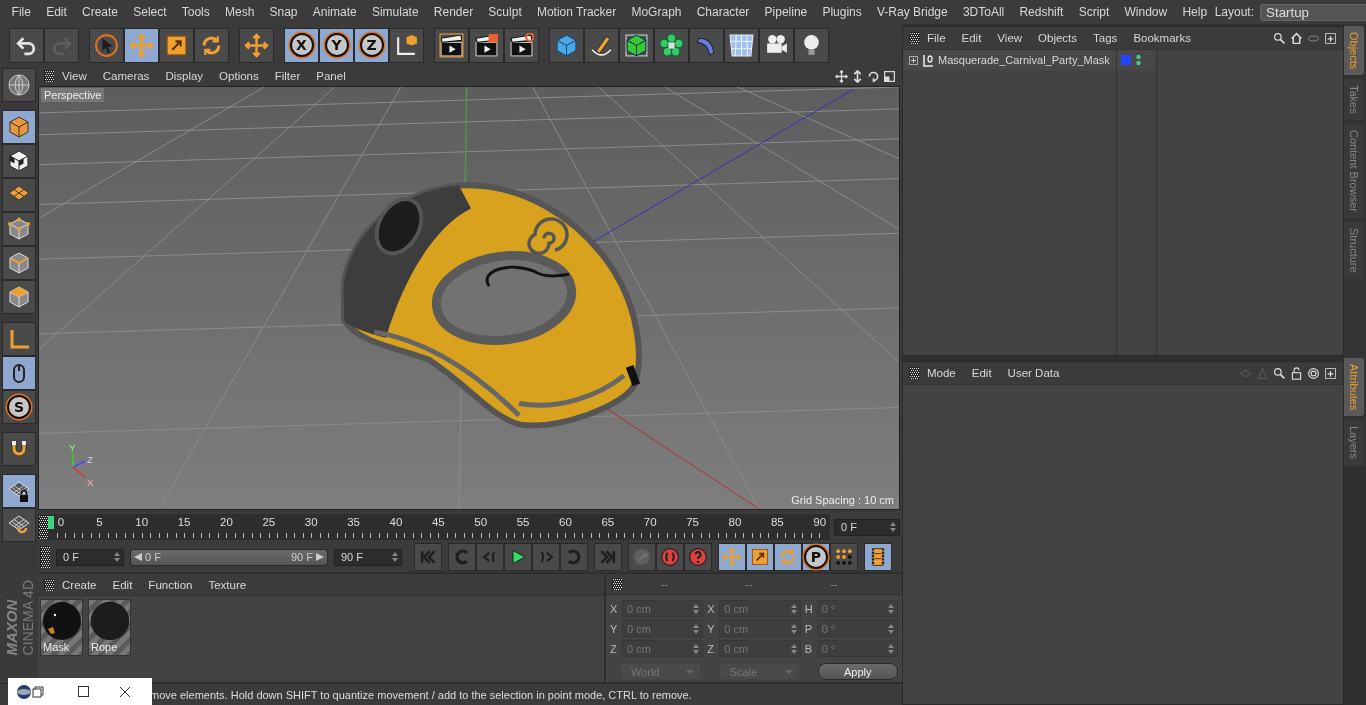 The image size is (1366, 705). Describe the element at coordinates (636, 45) in the screenshot. I see `subdivision-button` at that location.